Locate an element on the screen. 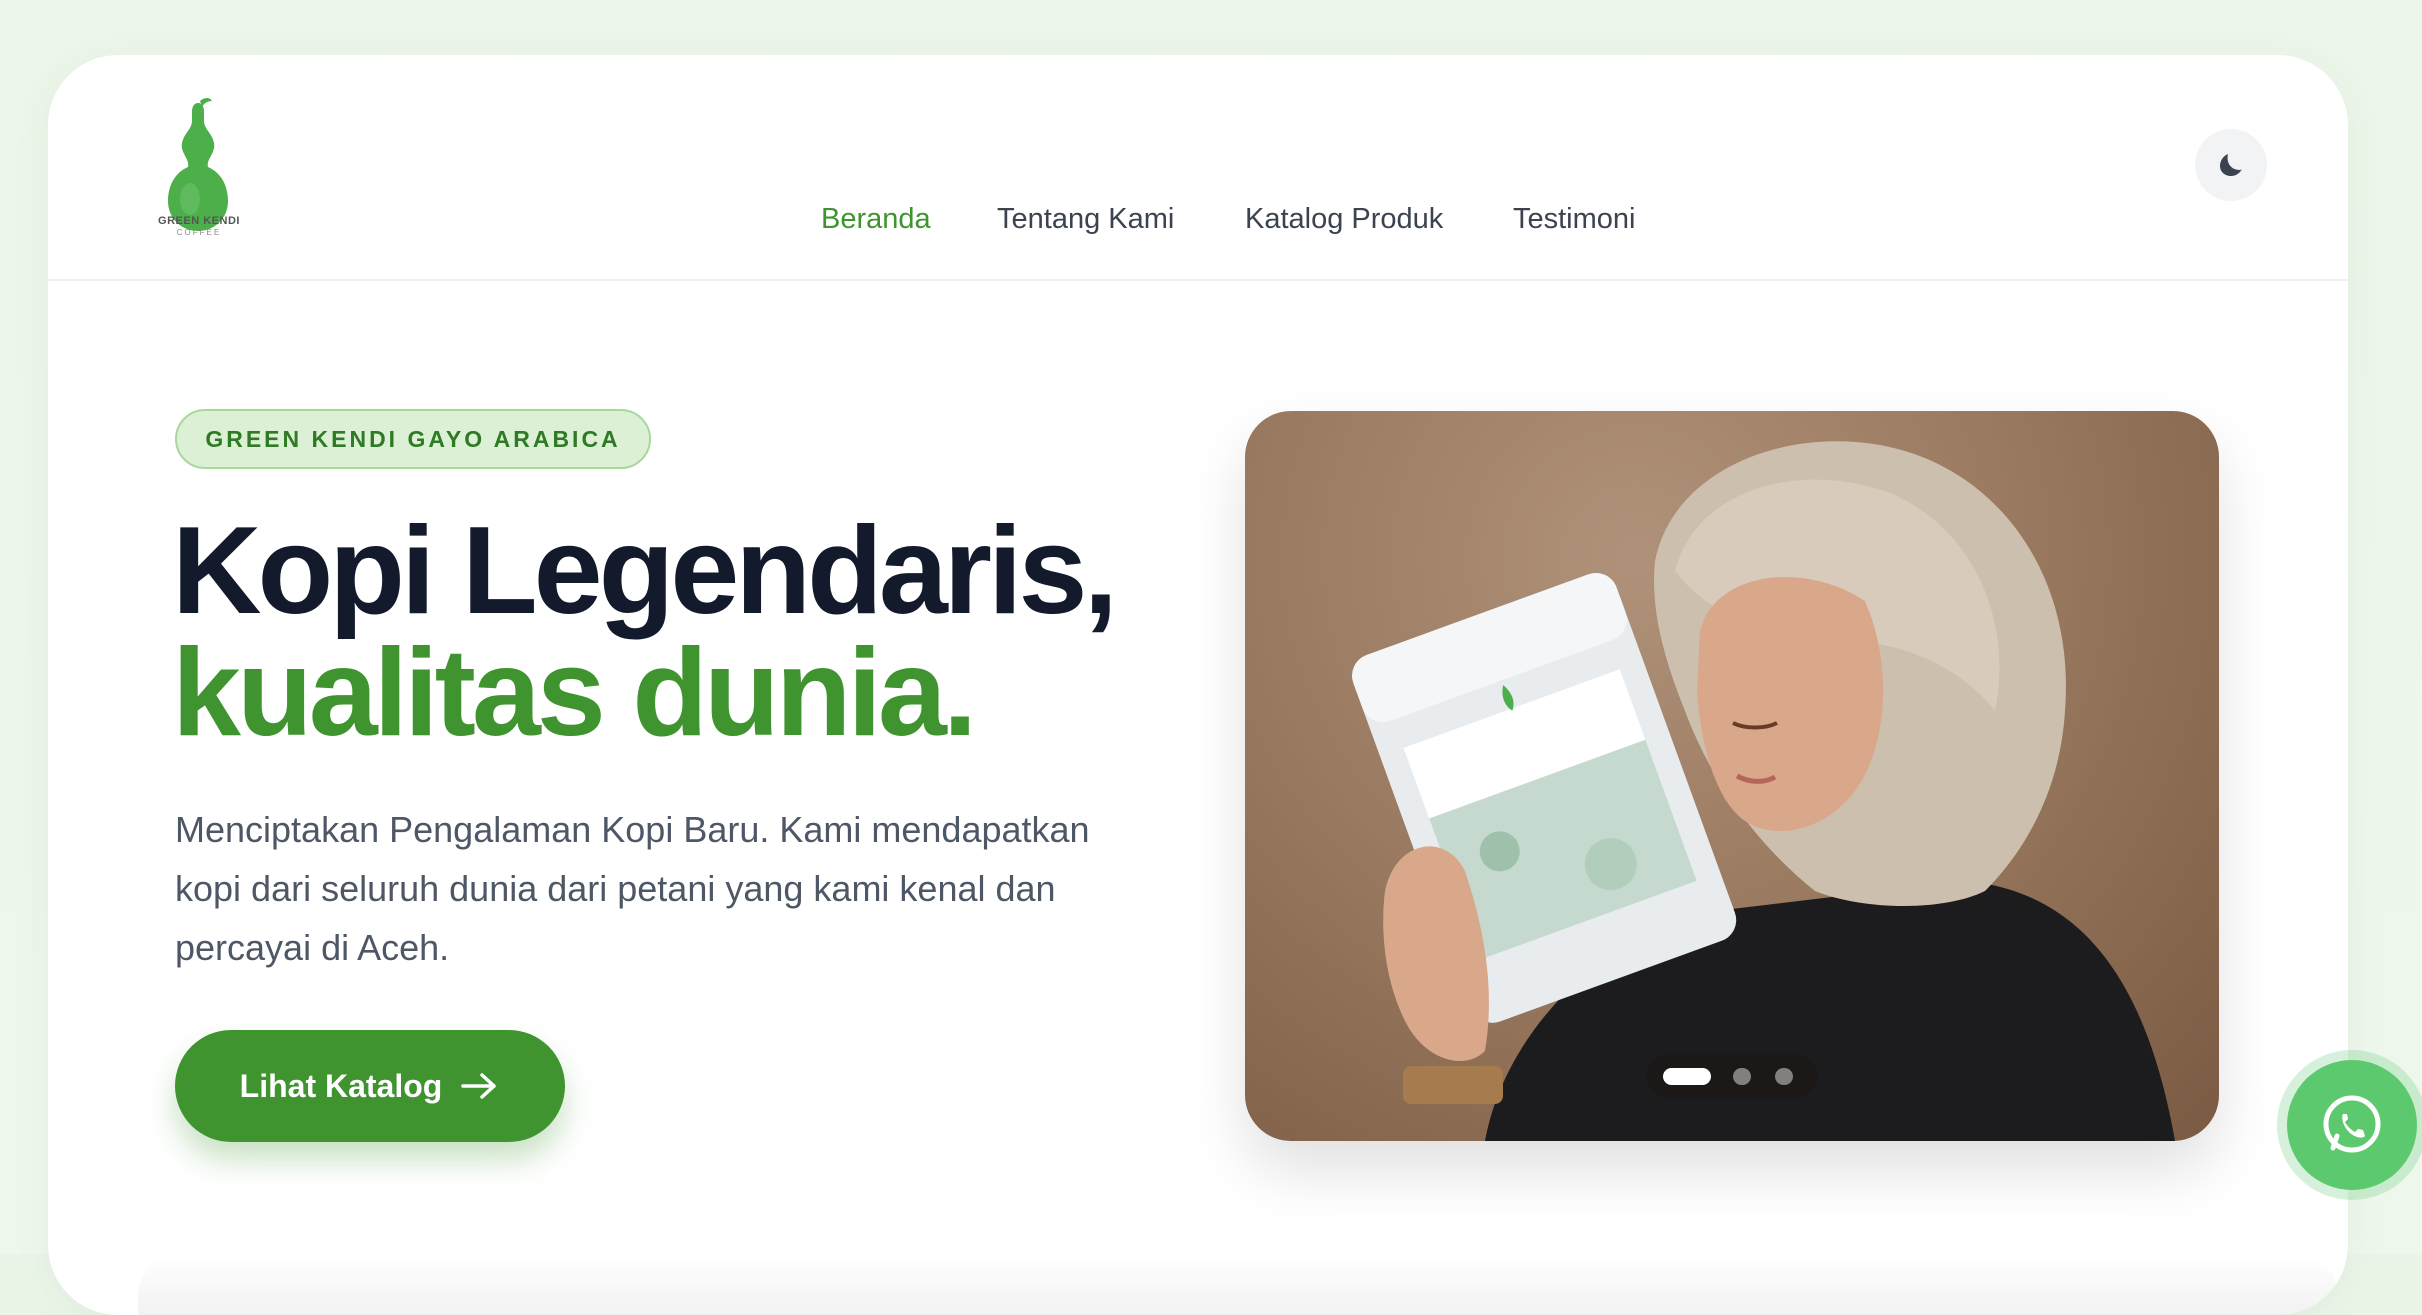  moon-icon is located at coordinates (2231, 165).